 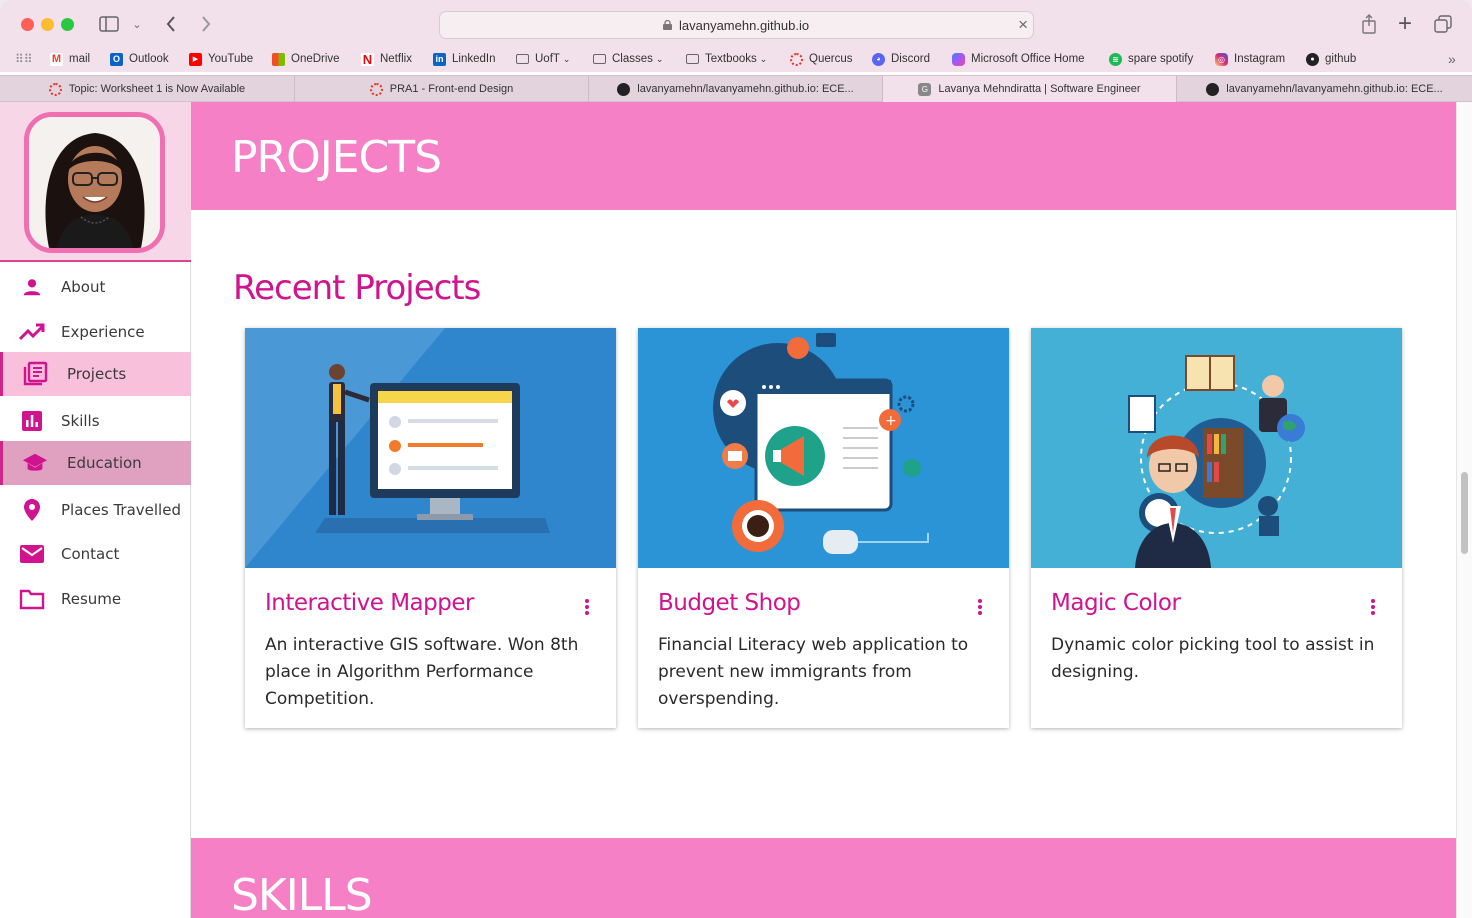 I want to click on sidebar-item-label: Resume, so click(x=91, y=599).